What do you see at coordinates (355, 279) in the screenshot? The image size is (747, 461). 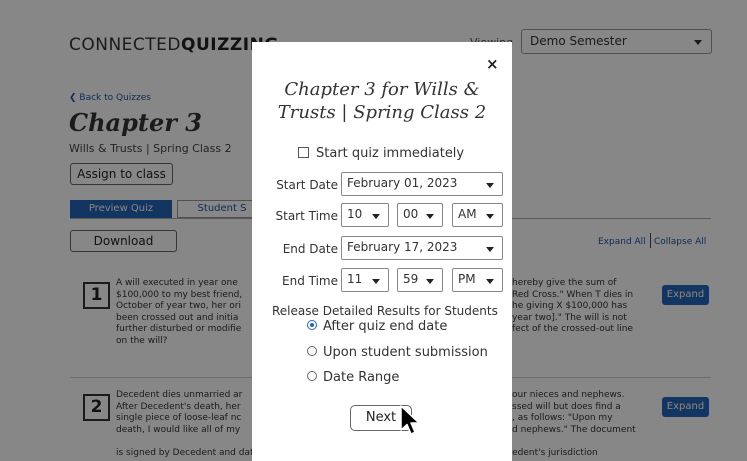 I see `end-hour-value: 11` at bounding box center [355, 279].